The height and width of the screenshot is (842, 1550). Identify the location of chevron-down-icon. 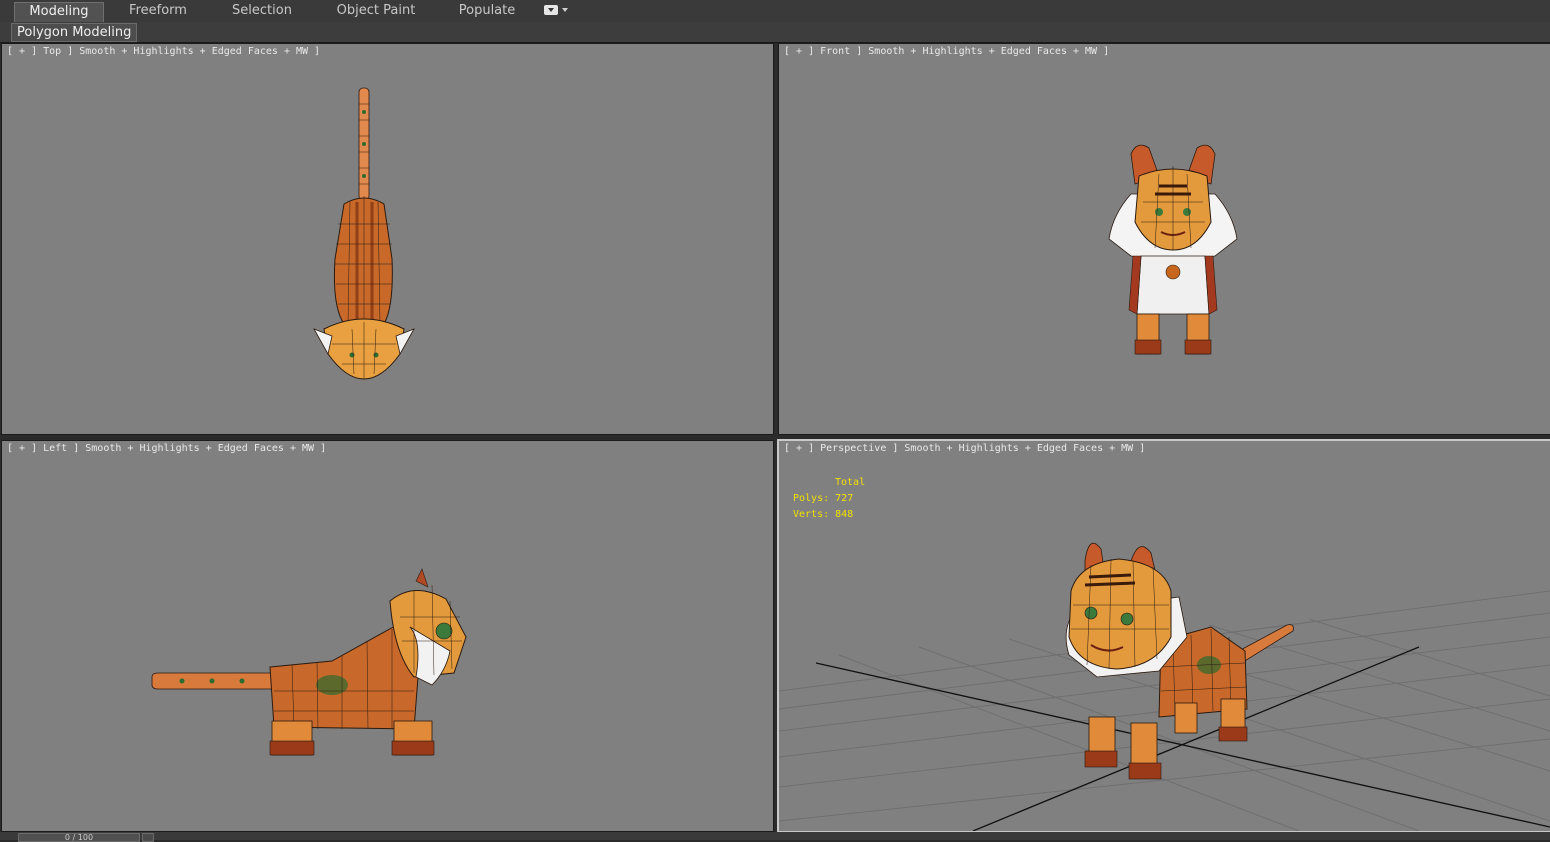
(565, 10).